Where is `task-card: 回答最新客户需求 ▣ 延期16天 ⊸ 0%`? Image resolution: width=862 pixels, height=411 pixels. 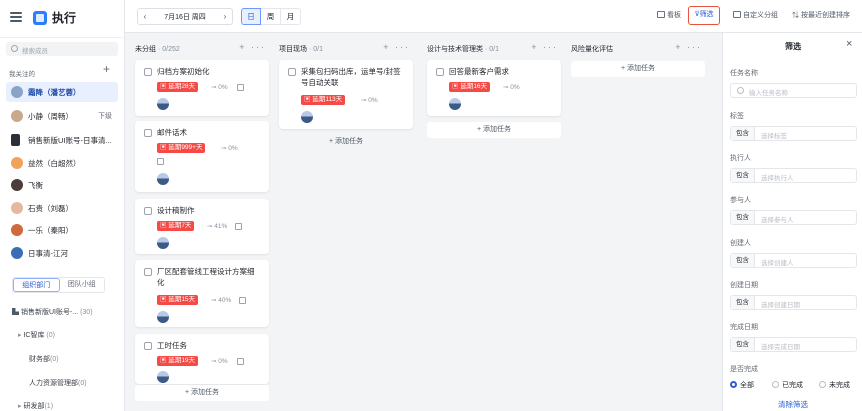 task-card: 回答最新客户需求 ▣ 延期16天 ⊸ 0% is located at coordinates (494, 88).